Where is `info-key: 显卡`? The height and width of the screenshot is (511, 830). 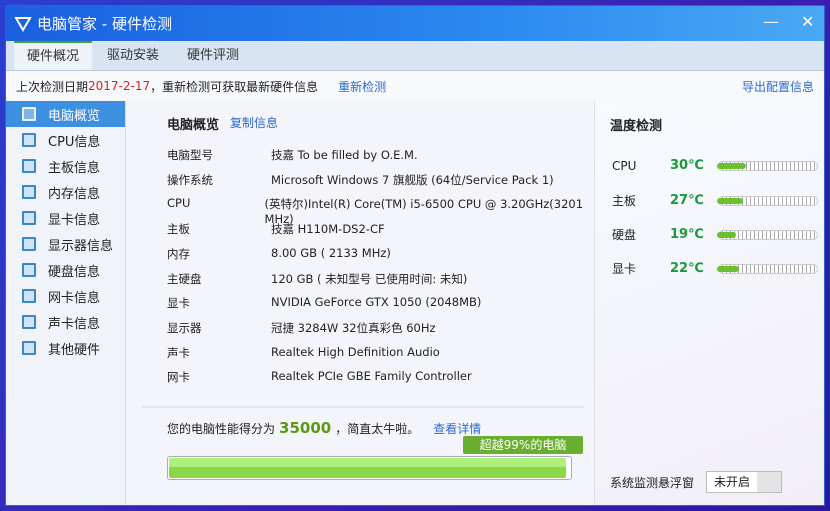 info-key: 显卡 is located at coordinates (178, 303).